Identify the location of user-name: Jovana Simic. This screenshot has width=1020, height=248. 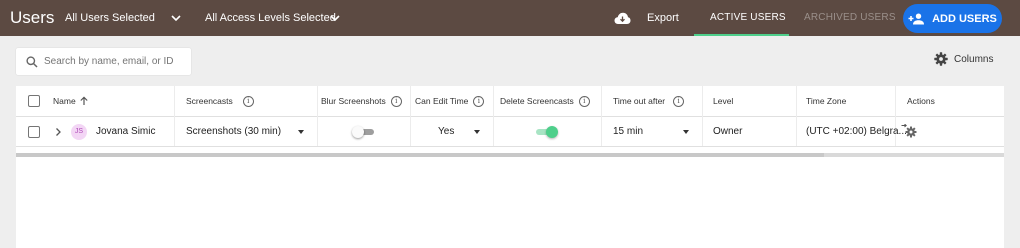
(125, 131).